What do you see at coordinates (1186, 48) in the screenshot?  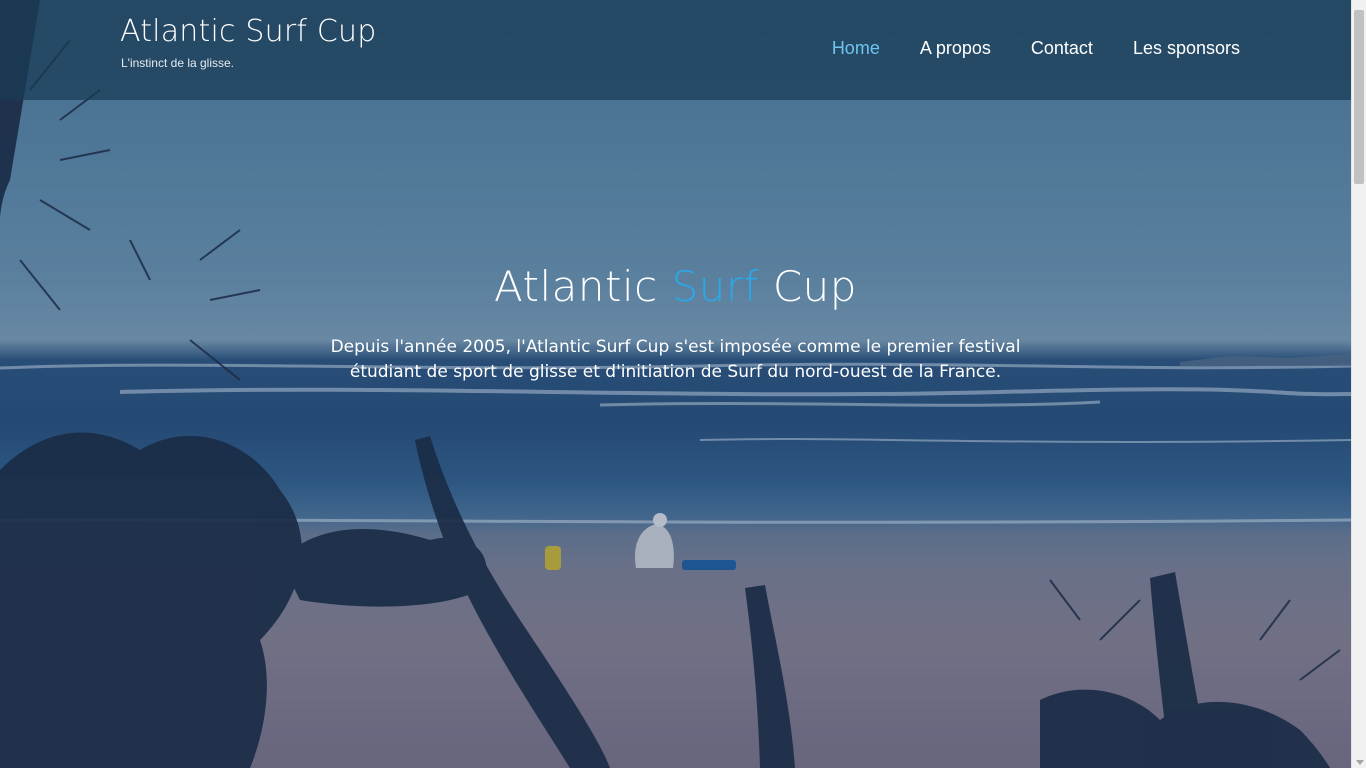 I see `nav-item-les-sponsors: Les sponsors` at bounding box center [1186, 48].